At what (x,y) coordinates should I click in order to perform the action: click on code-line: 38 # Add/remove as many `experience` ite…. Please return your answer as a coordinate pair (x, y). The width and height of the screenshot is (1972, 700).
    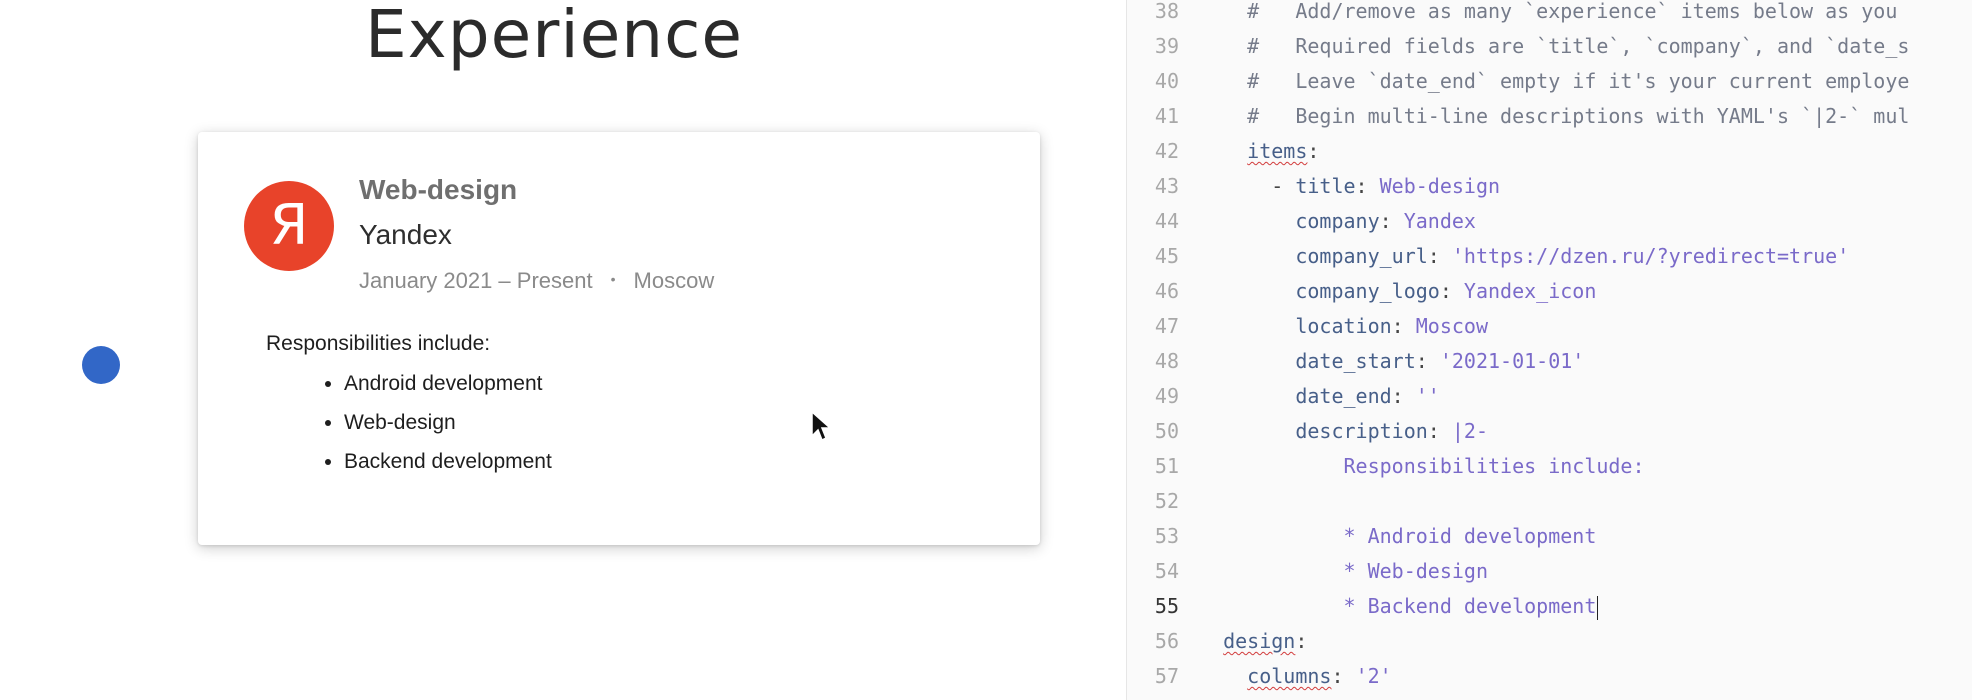
    Looking at the image, I should click on (1549, 14).